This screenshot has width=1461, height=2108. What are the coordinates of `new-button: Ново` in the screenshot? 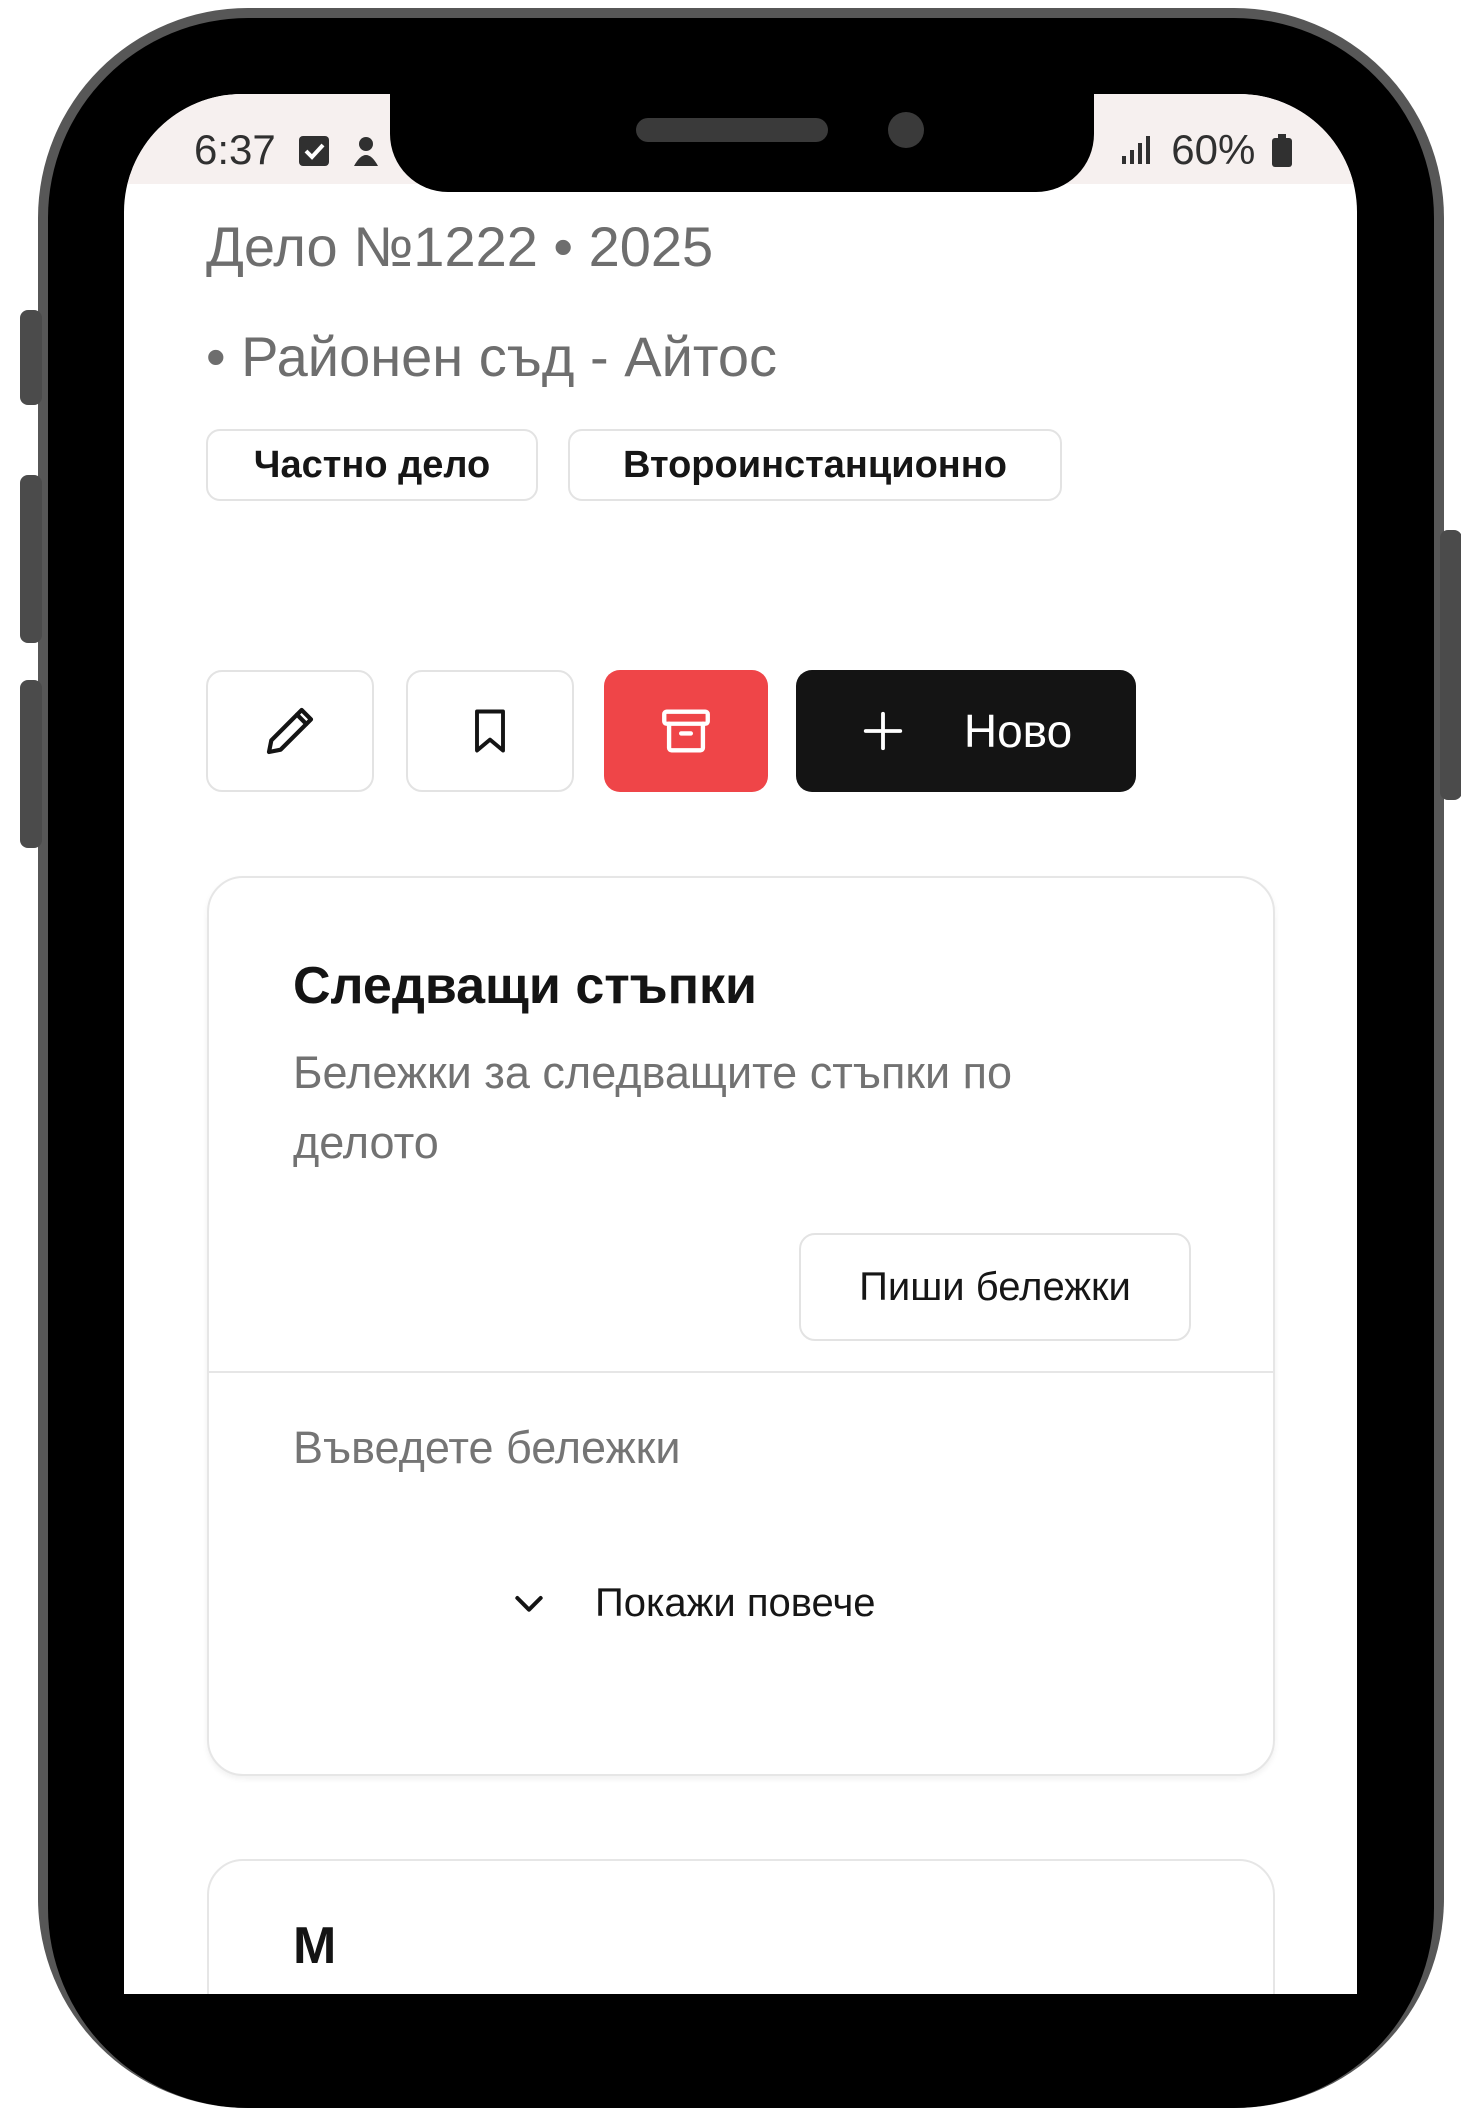 It's located at (966, 731).